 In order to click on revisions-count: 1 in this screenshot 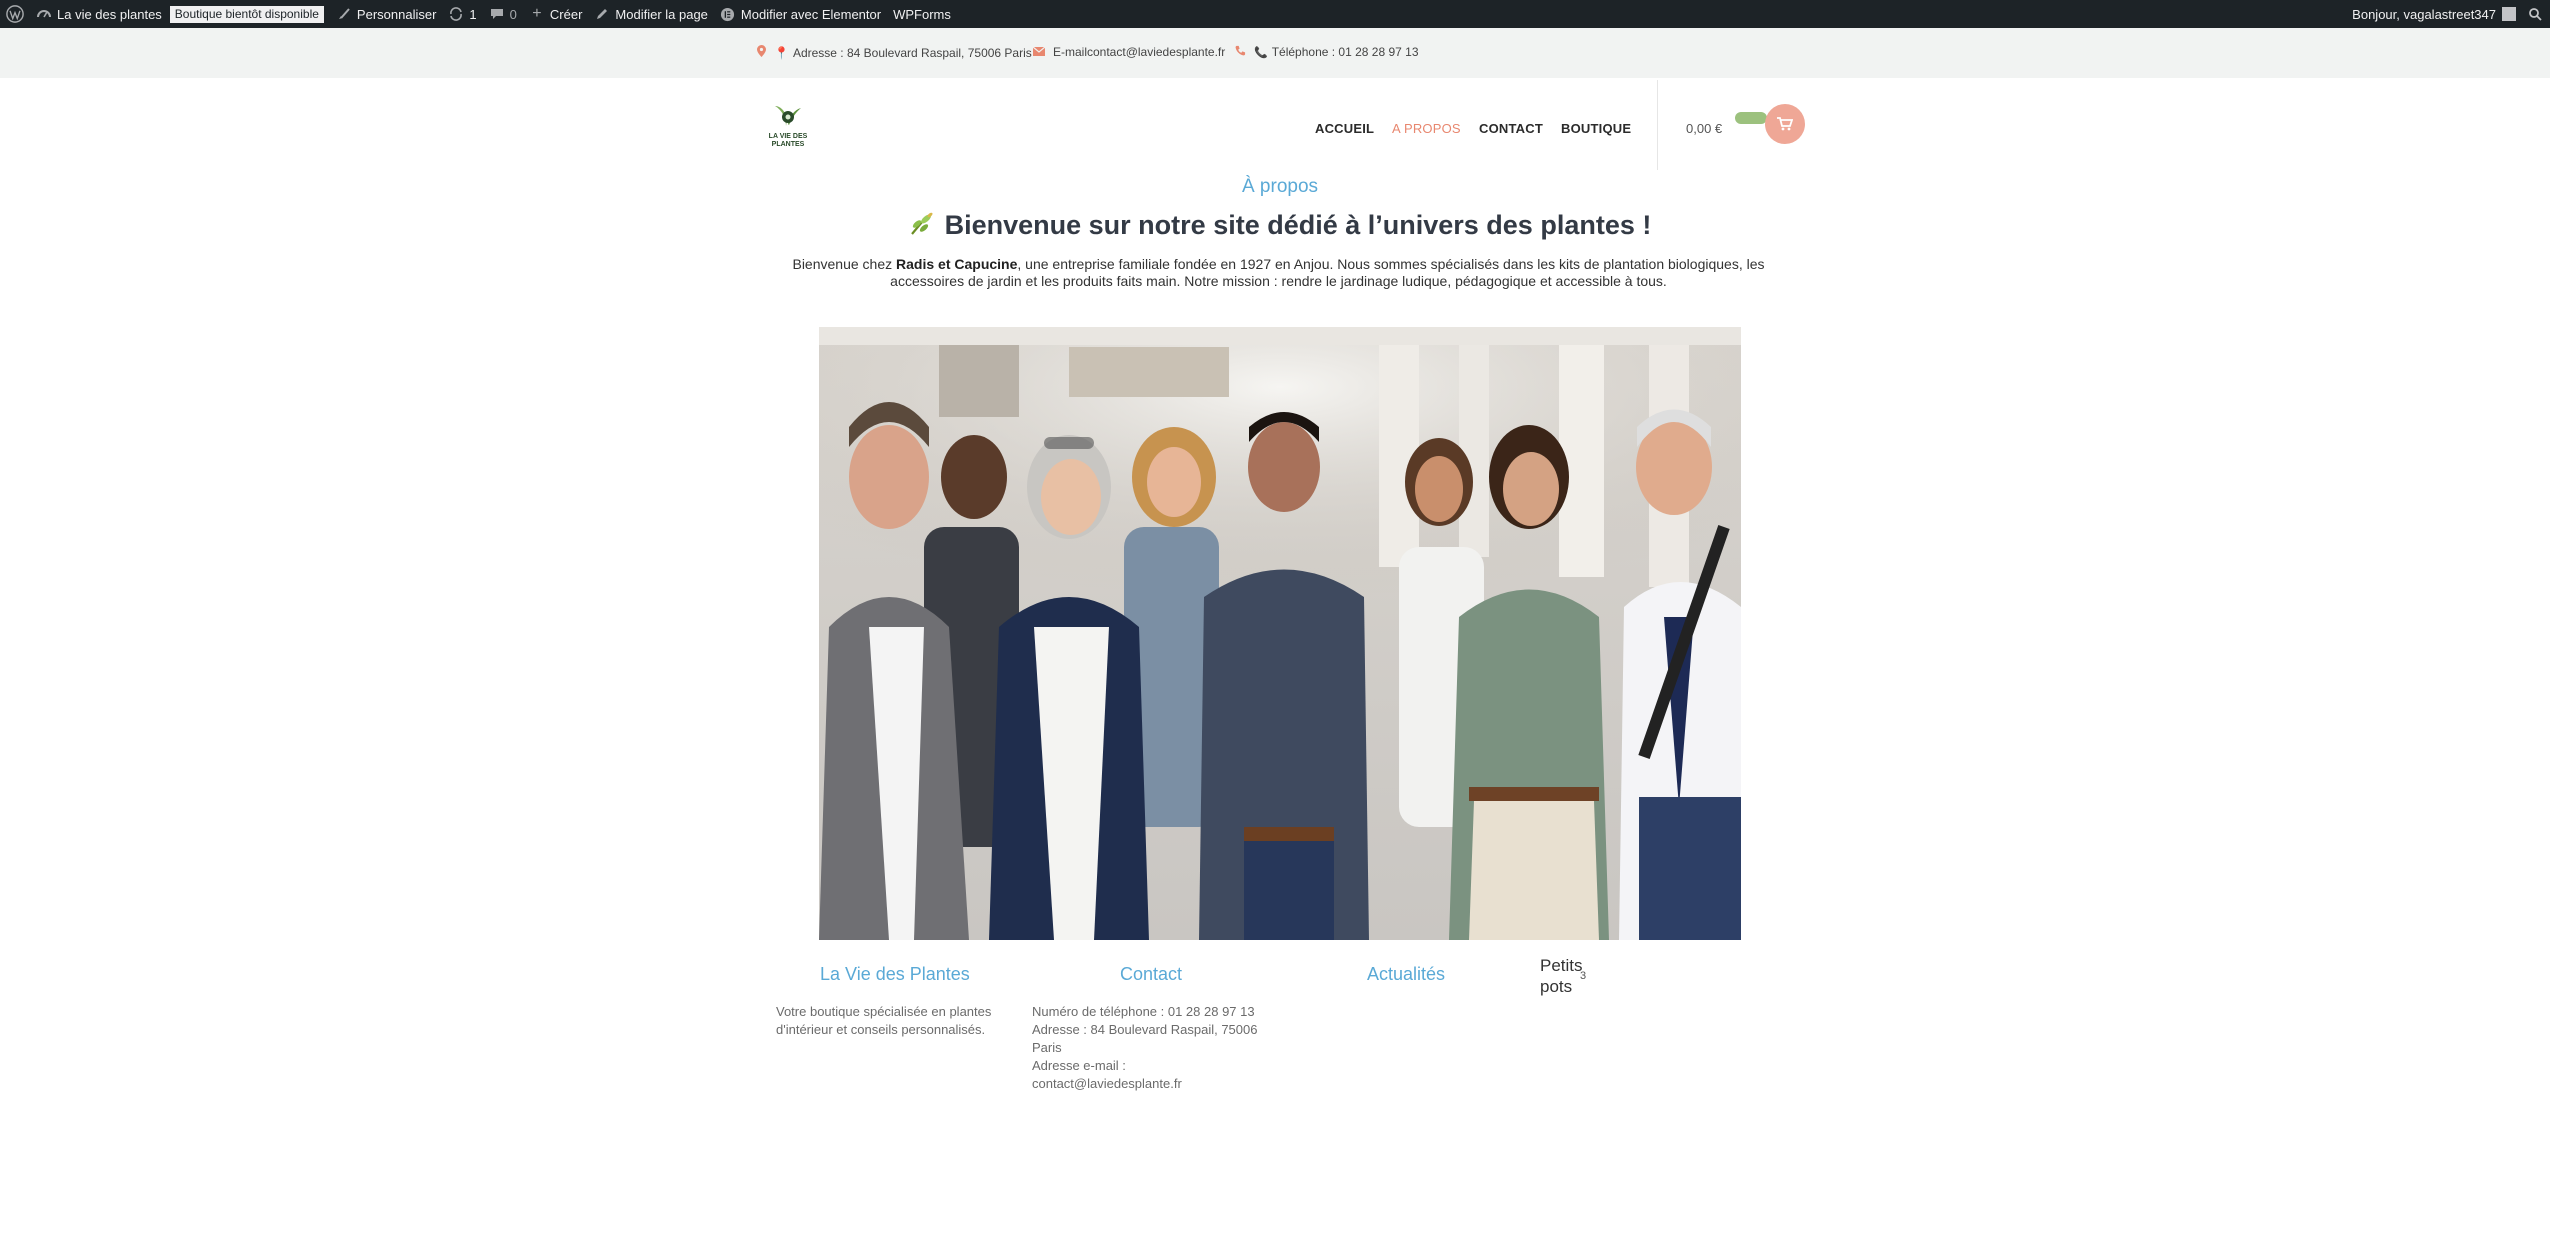, I will do `click(473, 14)`.